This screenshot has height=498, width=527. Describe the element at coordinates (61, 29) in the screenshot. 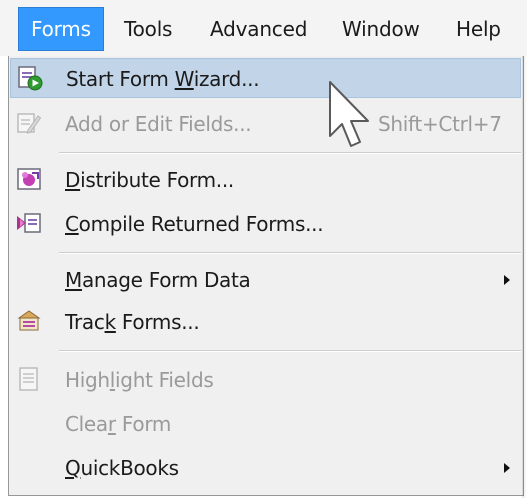

I see `menu-forms: Forms` at that location.